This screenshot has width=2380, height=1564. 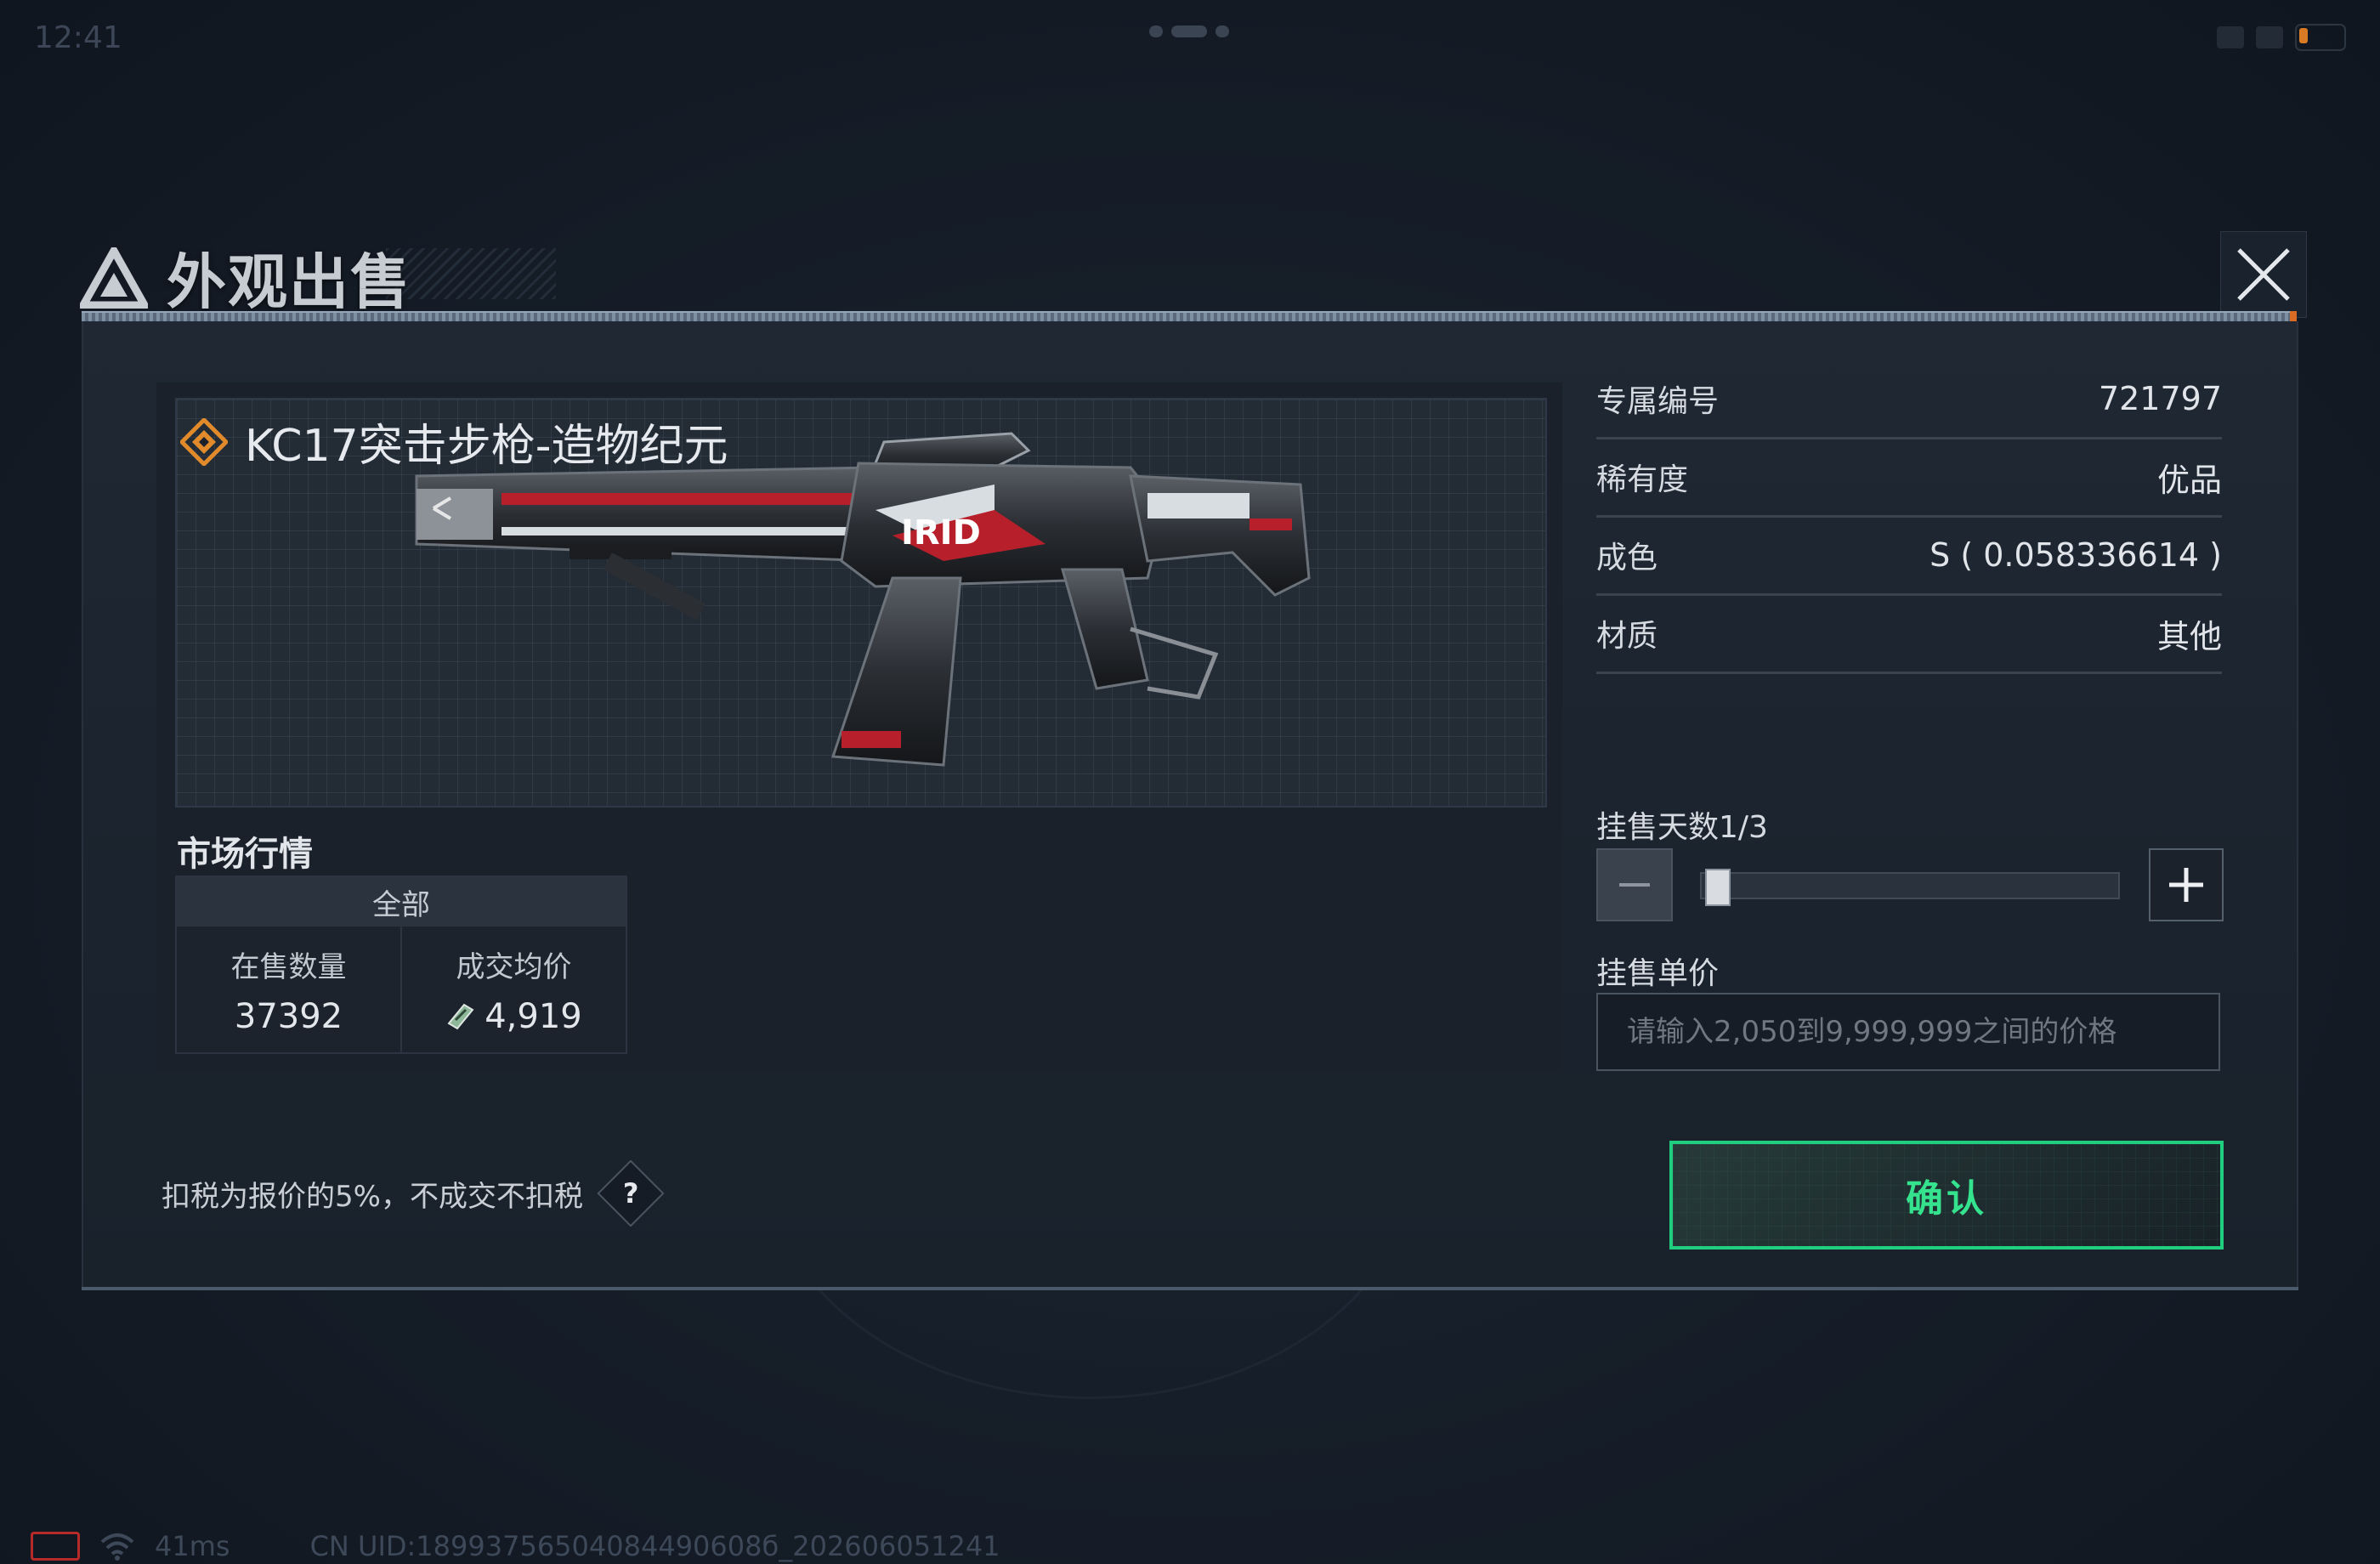 I want to click on wifi-icon, so click(x=117, y=1547).